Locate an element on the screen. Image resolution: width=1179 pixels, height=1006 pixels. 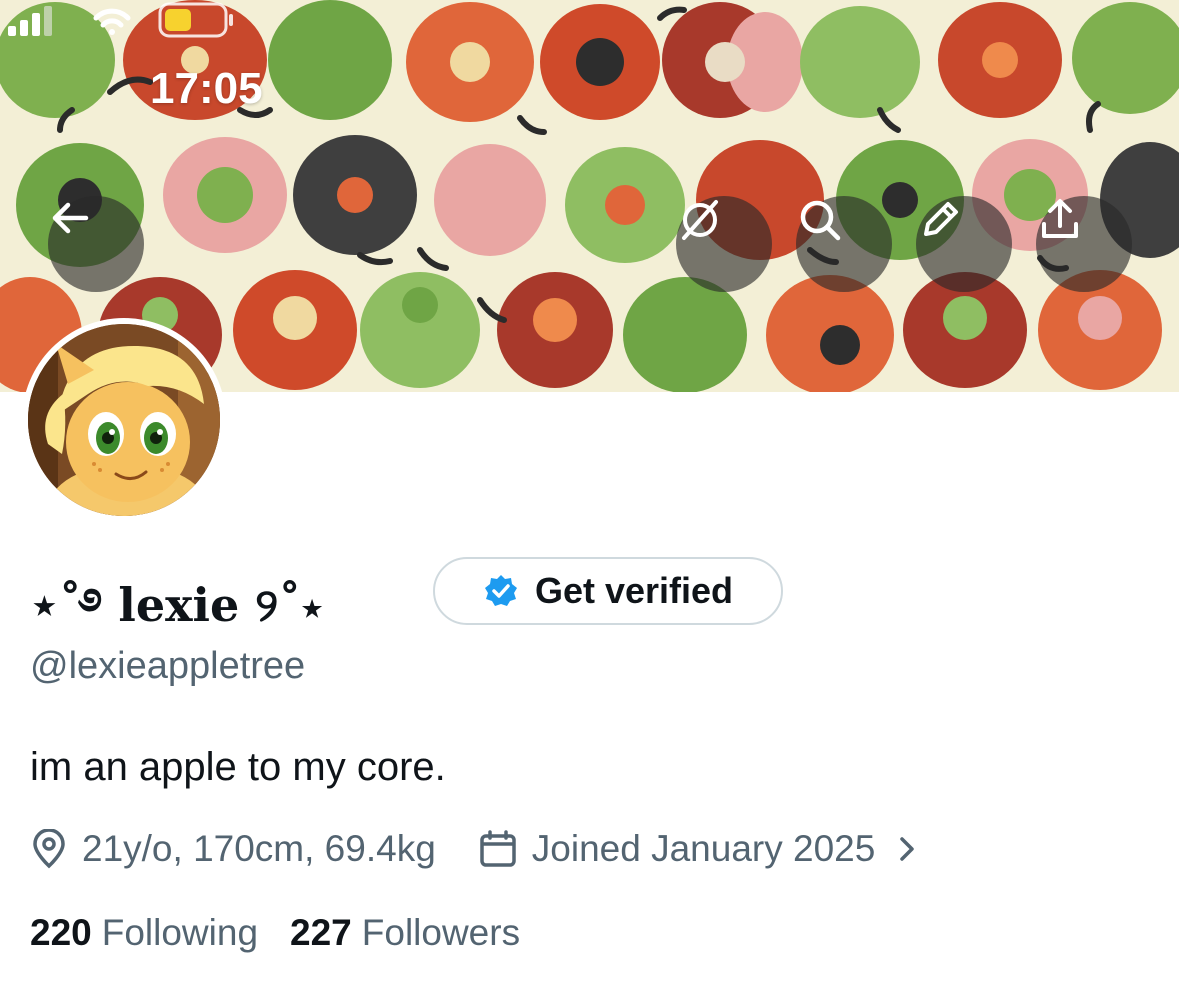
status-time: 17:05 is located at coordinates (206, 88).